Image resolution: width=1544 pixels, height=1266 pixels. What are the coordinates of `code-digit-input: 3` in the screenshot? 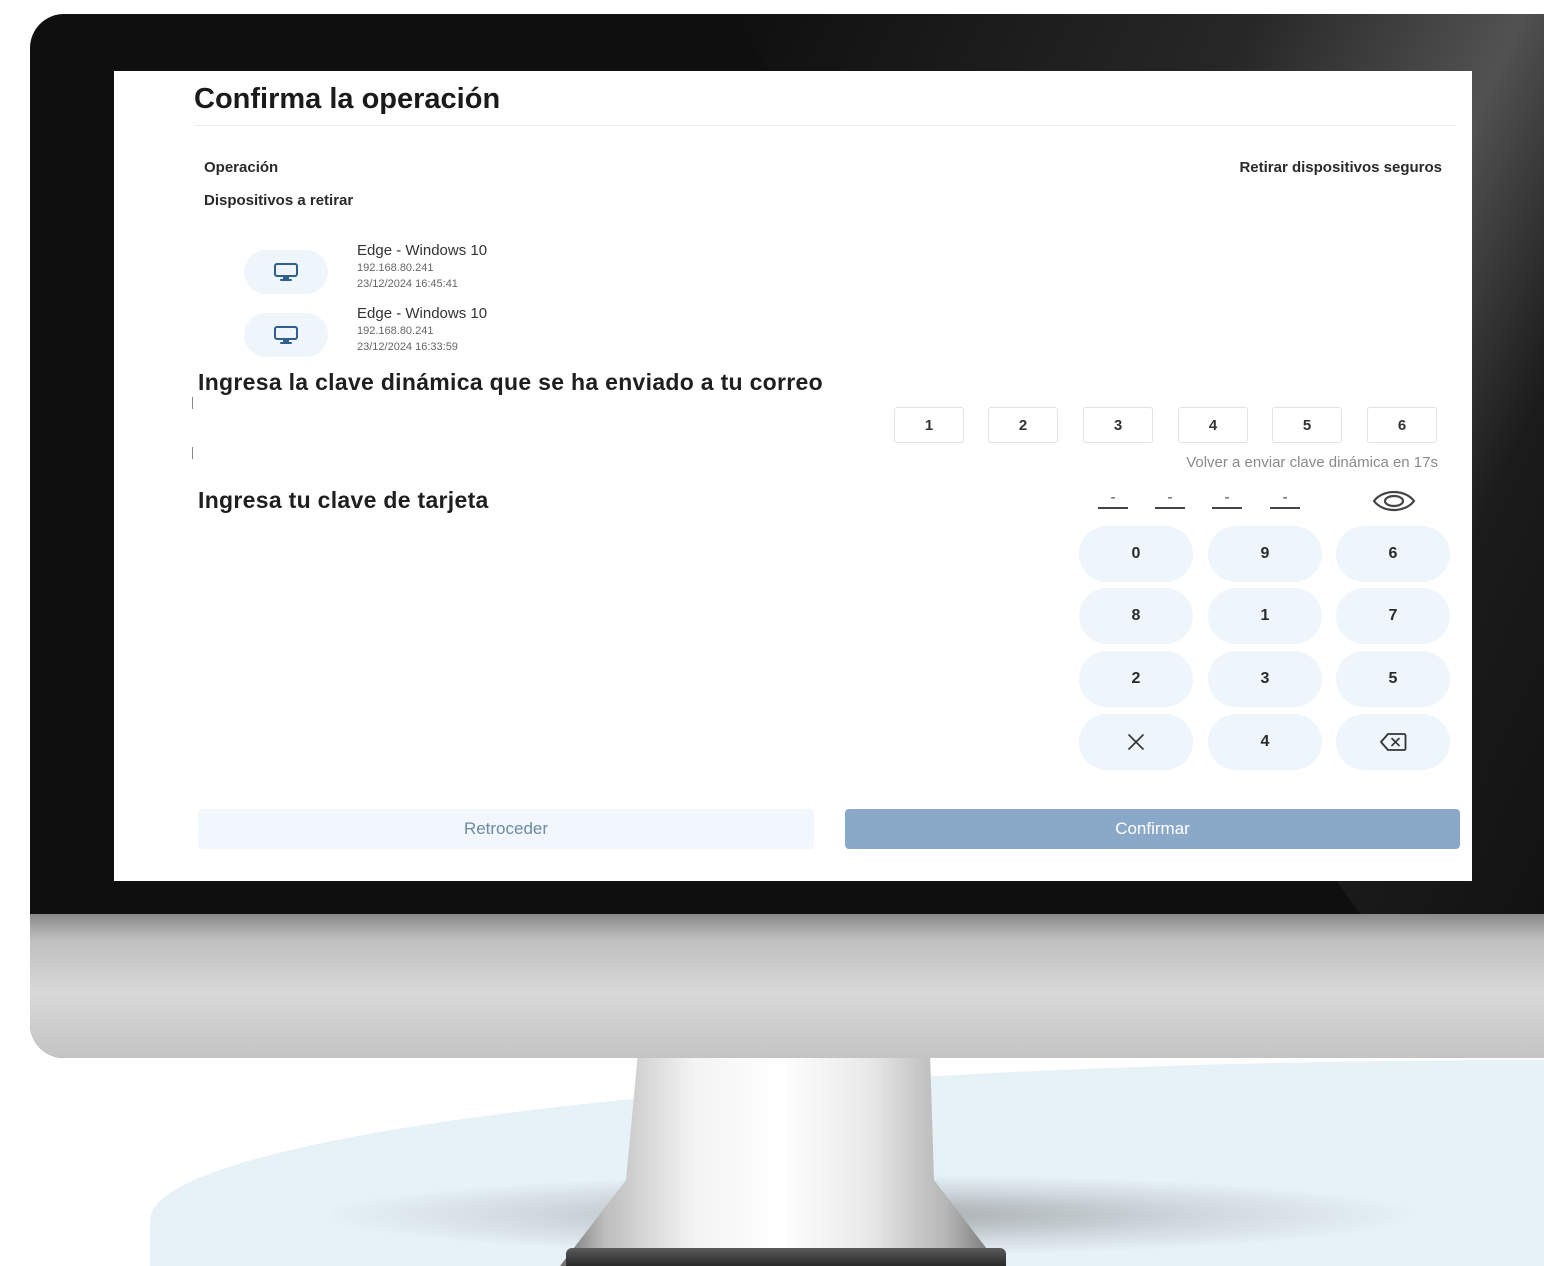 It's located at (1118, 425).